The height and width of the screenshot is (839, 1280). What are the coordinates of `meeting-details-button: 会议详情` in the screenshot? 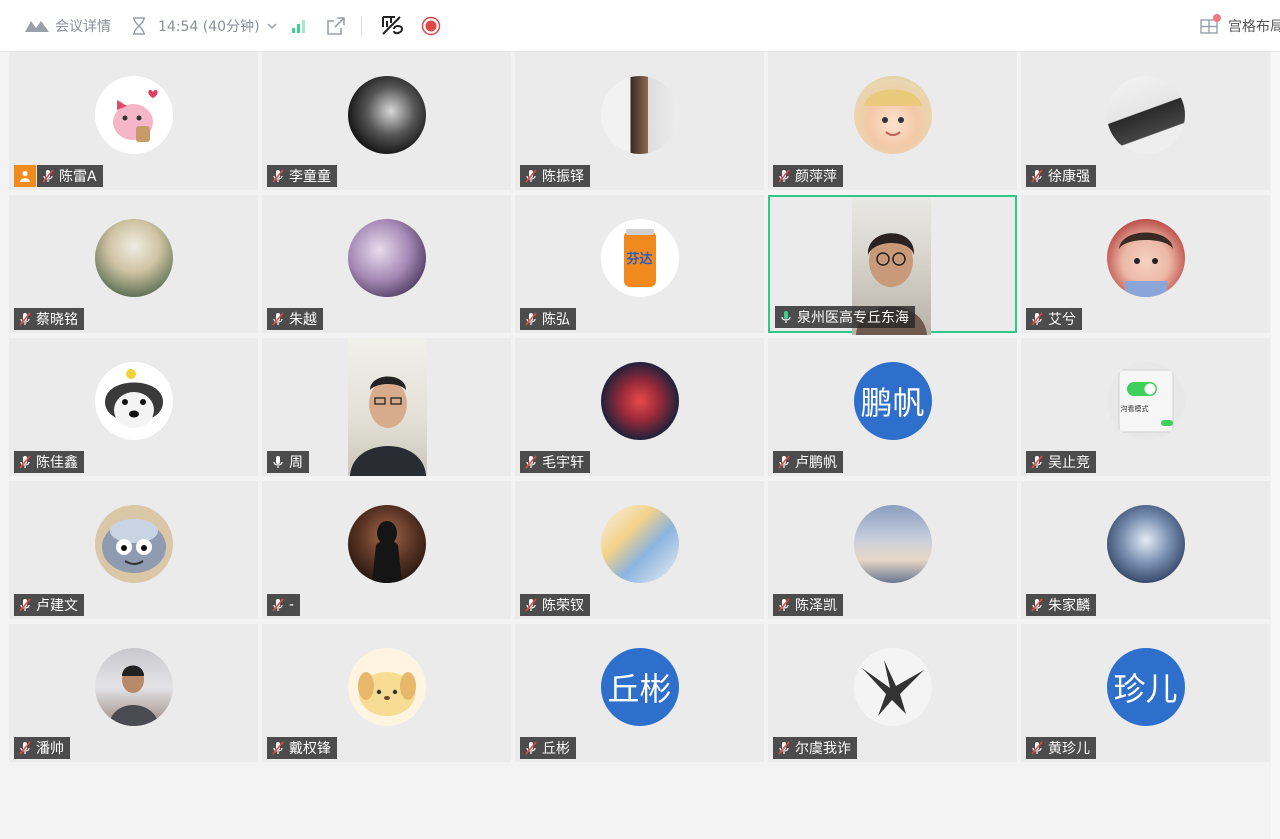 It's located at (67, 26).